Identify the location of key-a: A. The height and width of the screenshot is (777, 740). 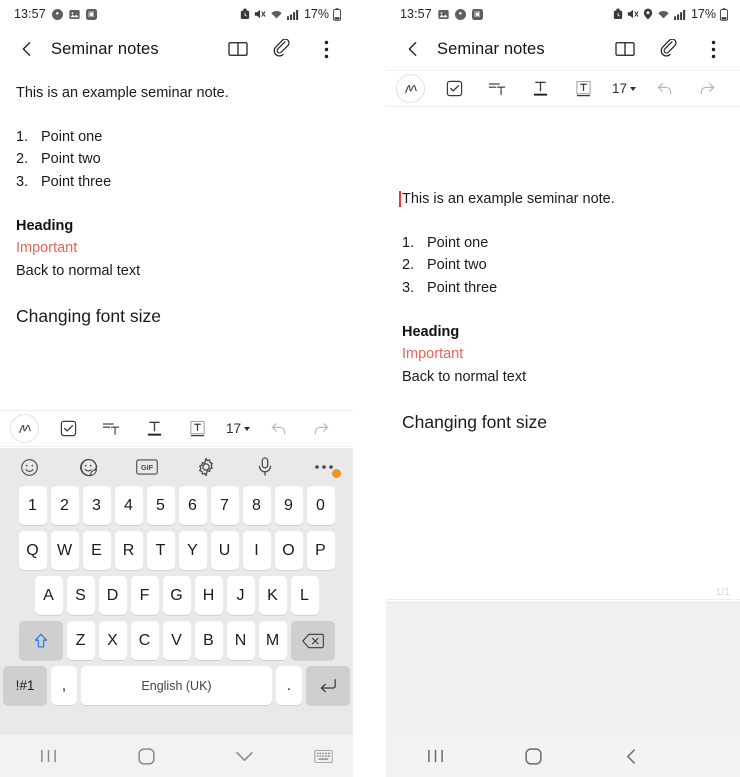
(48, 595).